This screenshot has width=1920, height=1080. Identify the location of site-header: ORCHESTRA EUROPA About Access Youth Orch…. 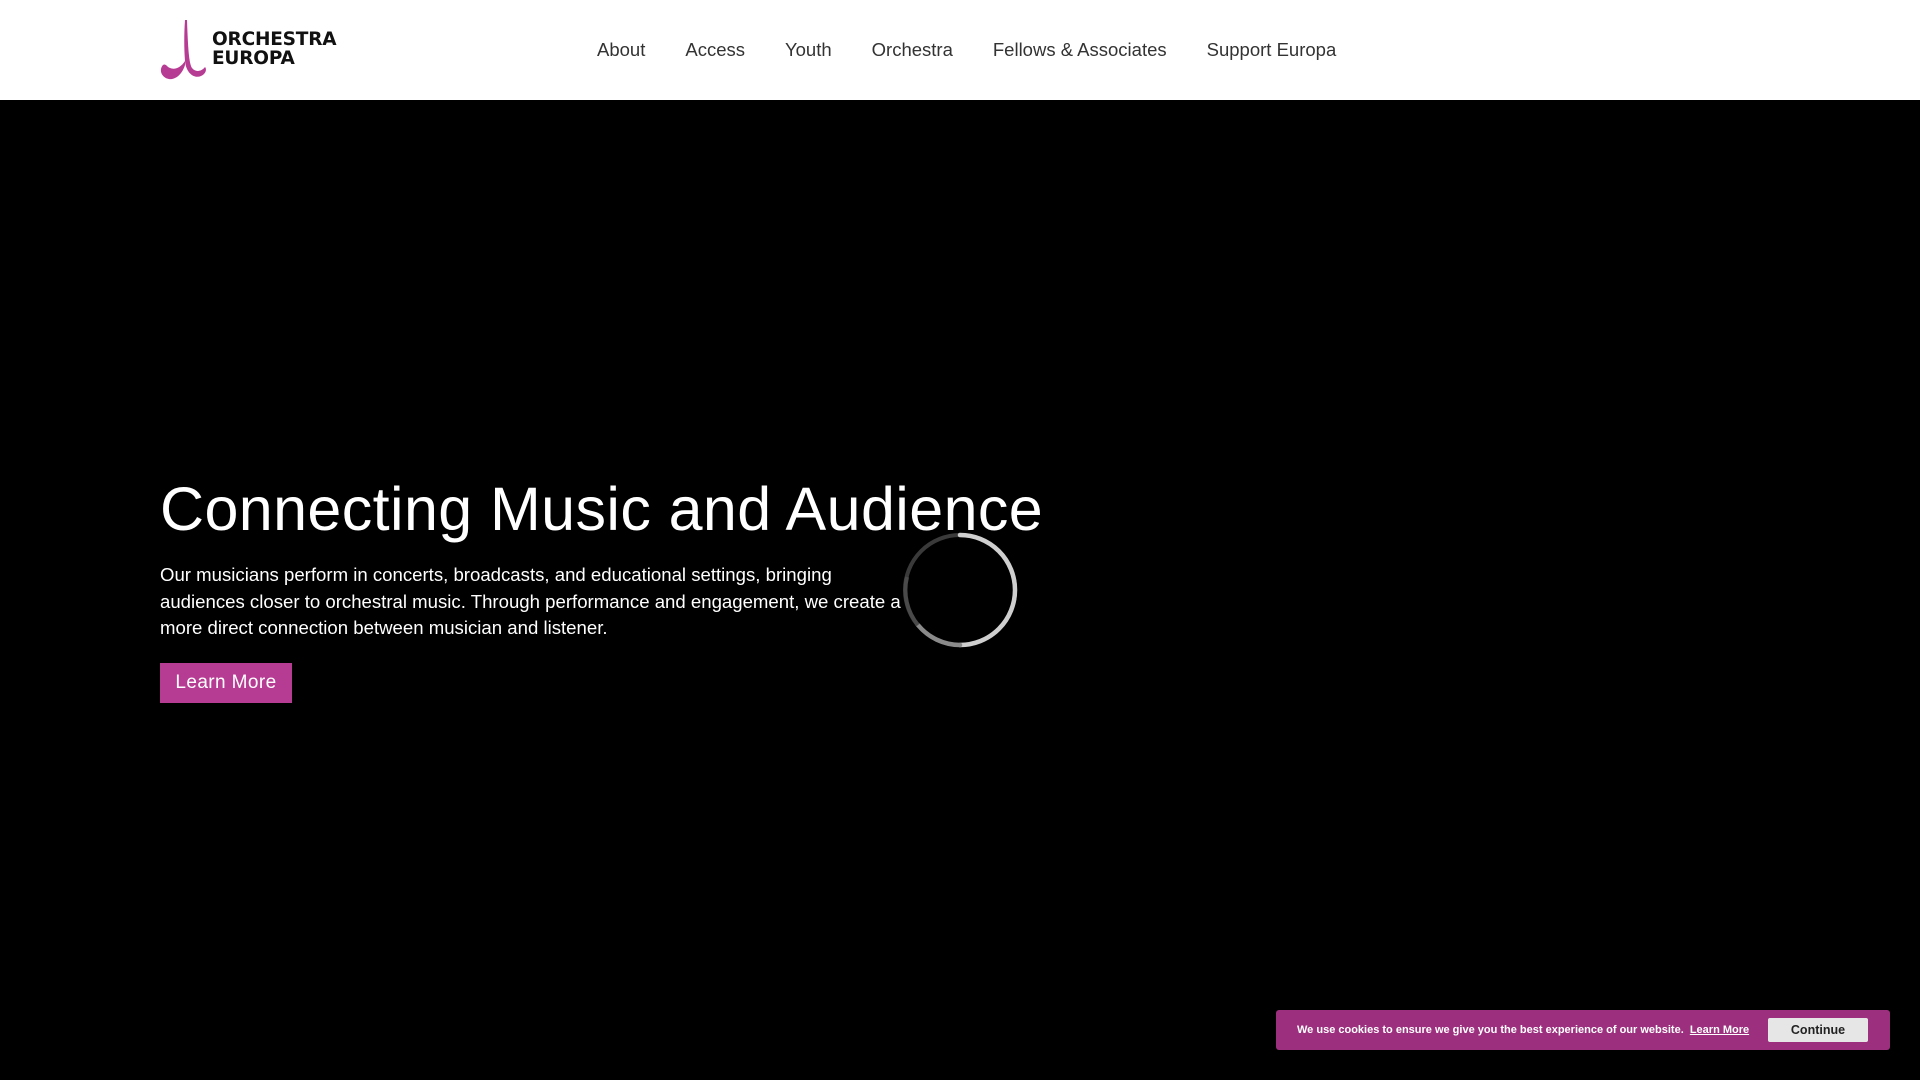
(960, 50).